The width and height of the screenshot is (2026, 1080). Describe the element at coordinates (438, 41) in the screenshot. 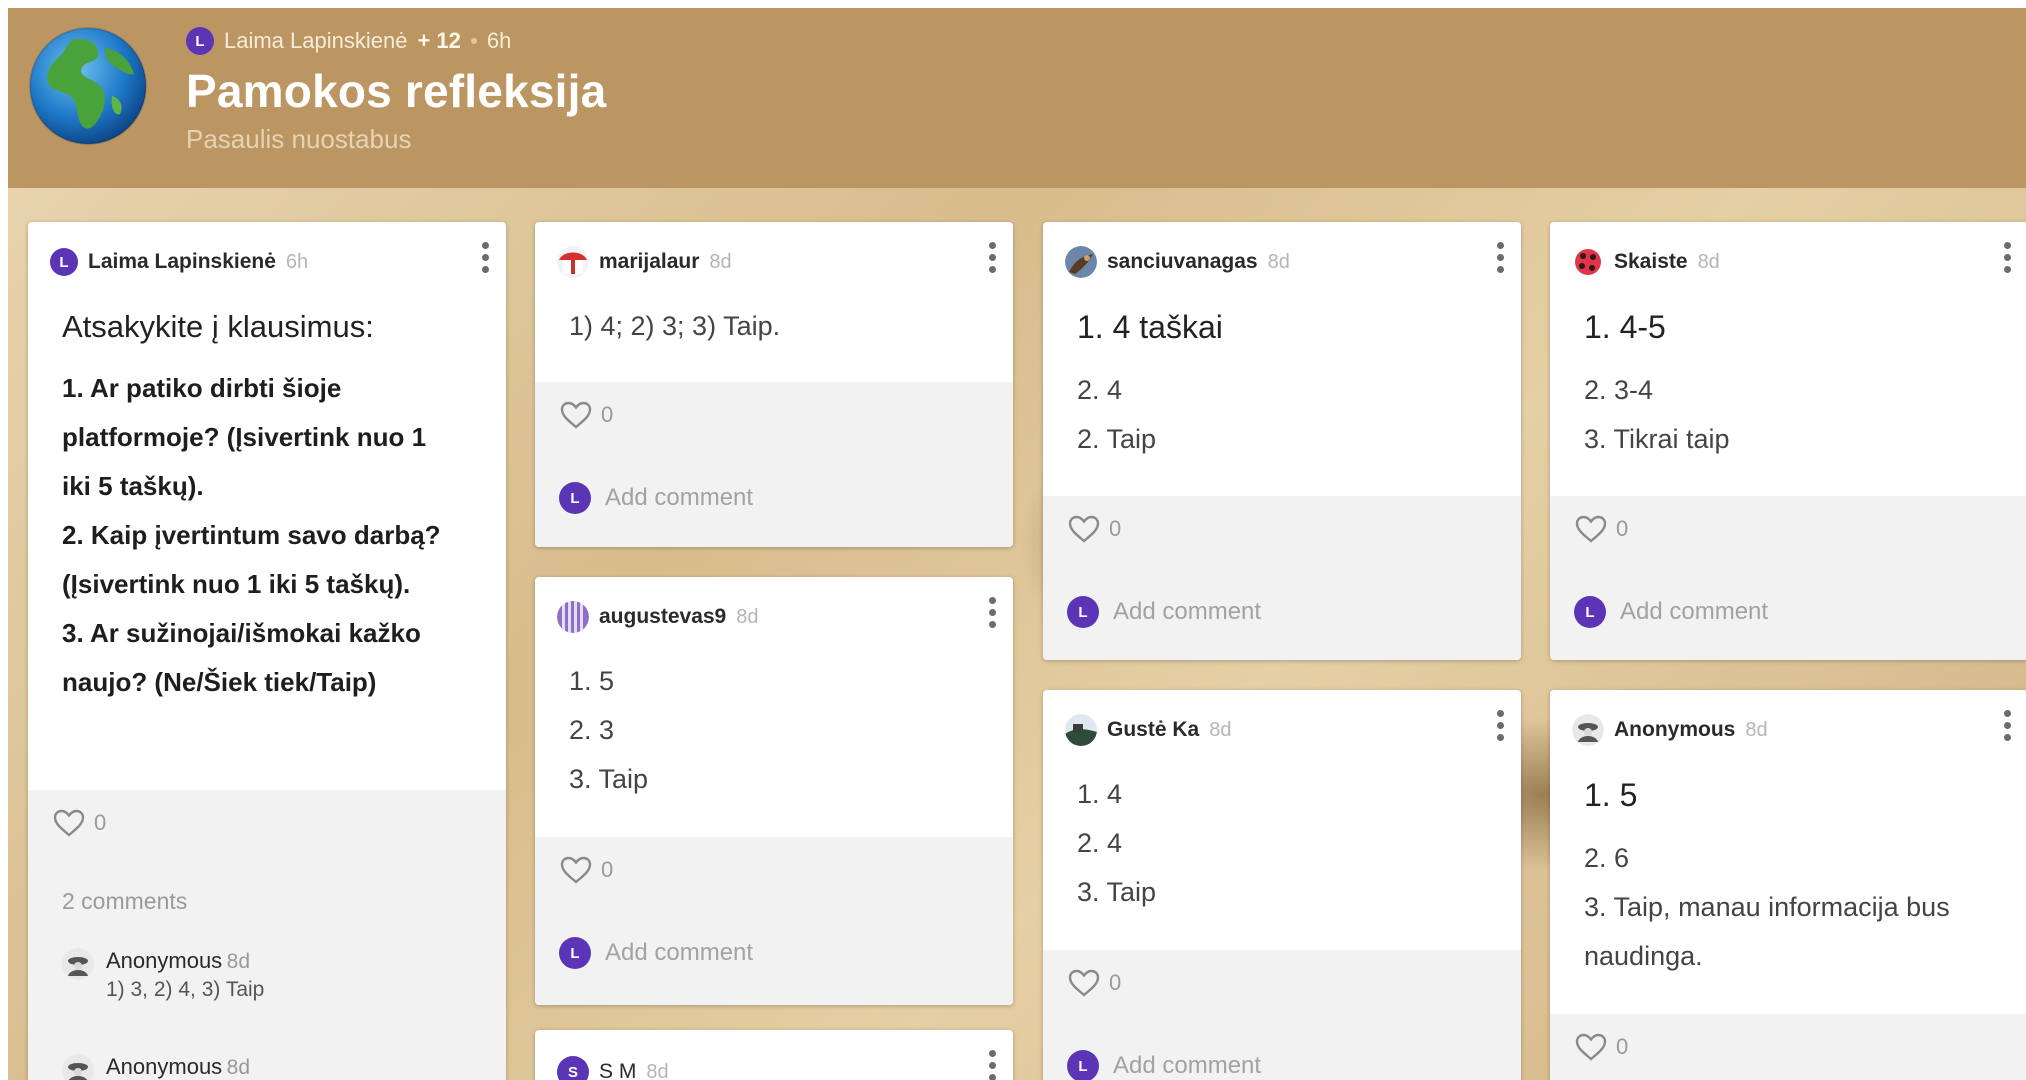

I see `contributors-count: + 12` at that location.